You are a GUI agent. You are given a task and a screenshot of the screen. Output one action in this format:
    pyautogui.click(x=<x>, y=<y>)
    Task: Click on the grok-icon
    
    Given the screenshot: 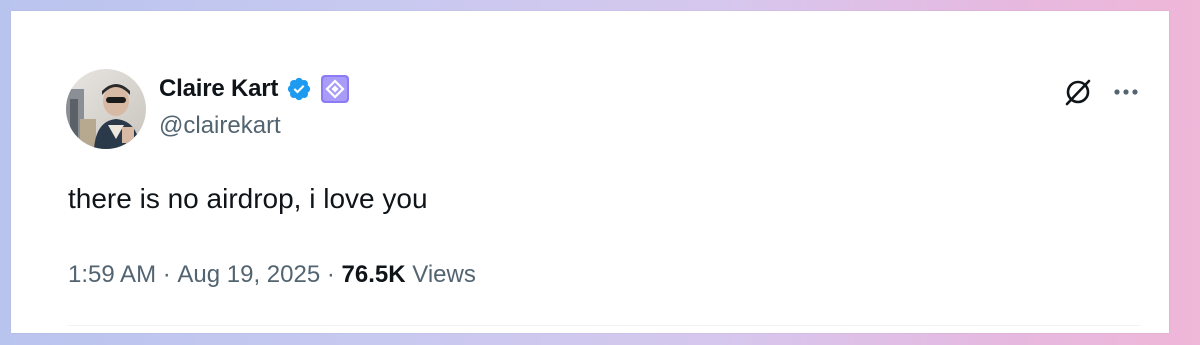 What is the action you would take?
    pyautogui.click(x=1078, y=92)
    